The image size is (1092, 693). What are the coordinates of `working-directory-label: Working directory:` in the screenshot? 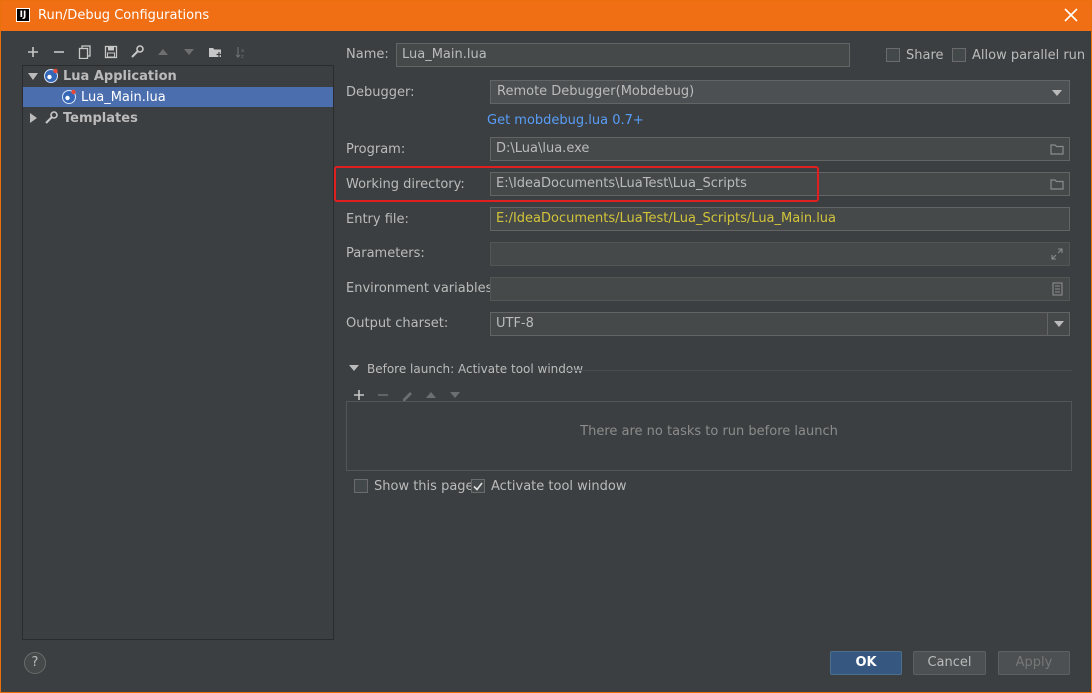 It's located at (405, 184).